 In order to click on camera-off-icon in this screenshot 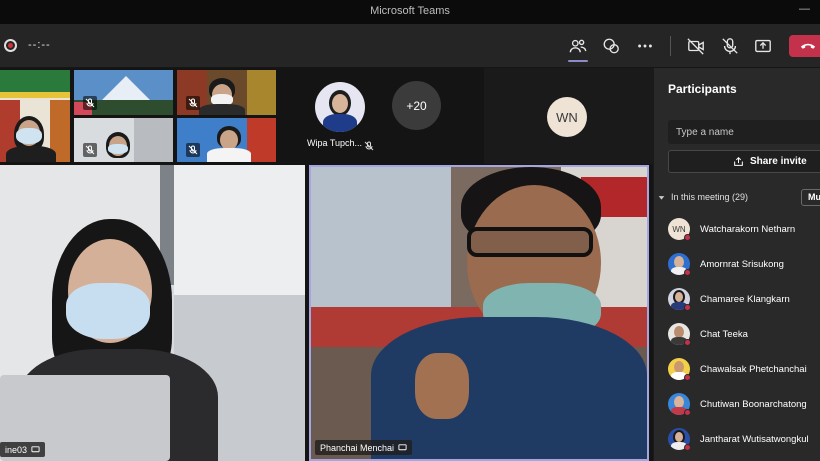, I will do `click(695, 46)`.